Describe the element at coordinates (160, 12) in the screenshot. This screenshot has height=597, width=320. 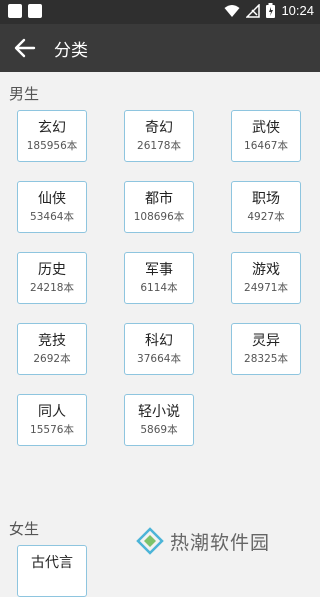
I see `status-bar: 10:24` at that location.